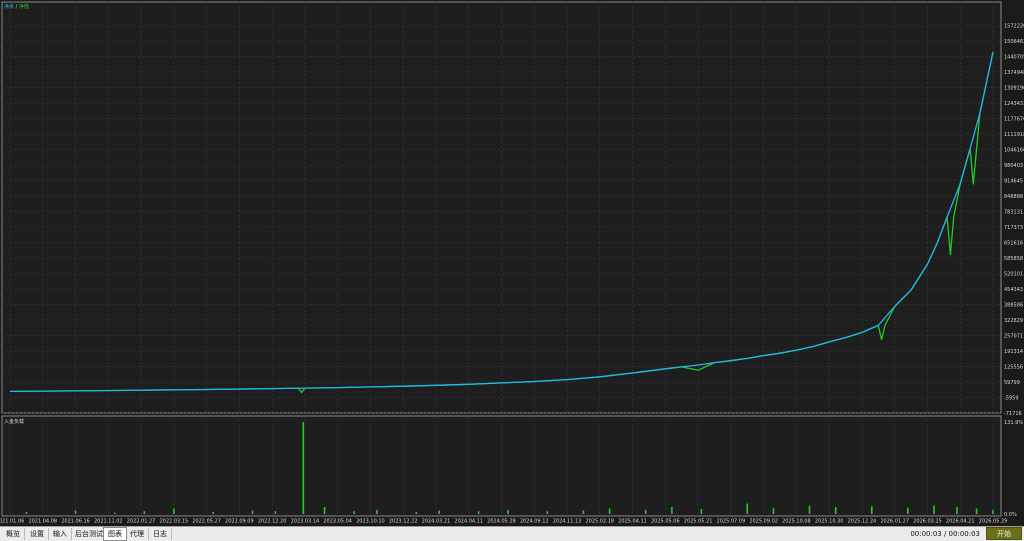 The image size is (1024, 541). Describe the element at coordinates (13, 534) in the screenshot. I see `tab-overview: 概览` at that location.